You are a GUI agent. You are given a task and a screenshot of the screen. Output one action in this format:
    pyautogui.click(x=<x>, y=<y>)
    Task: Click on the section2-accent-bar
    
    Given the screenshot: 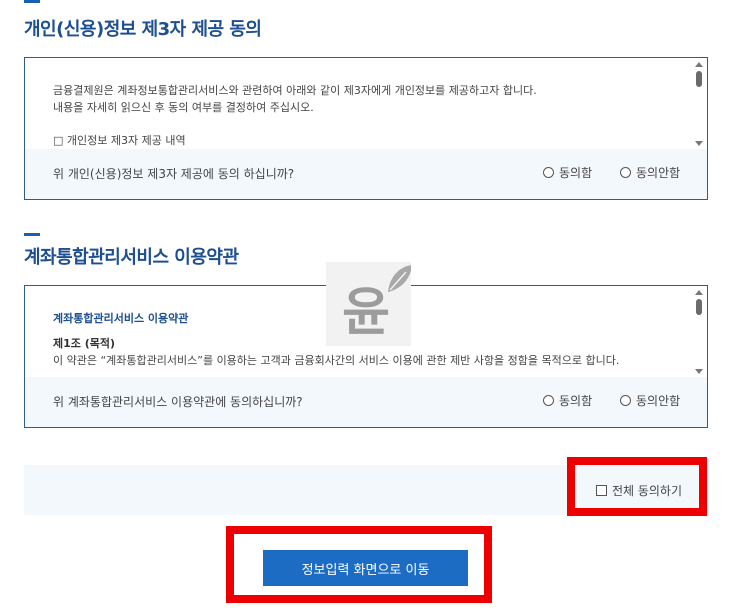 What is the action you would take?
    pyautogui.click(x=32, y=234)
    